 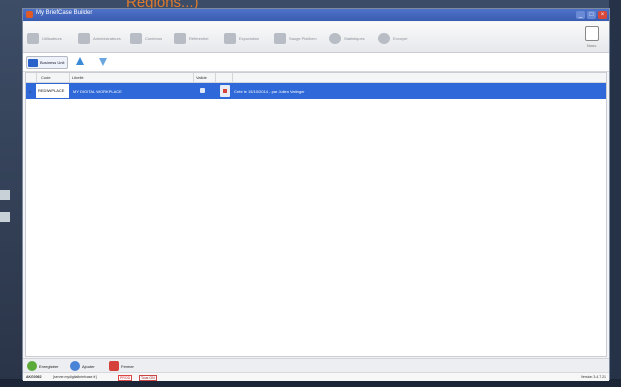 I want to click on app-logo-icon, so click(x=29, y=14).